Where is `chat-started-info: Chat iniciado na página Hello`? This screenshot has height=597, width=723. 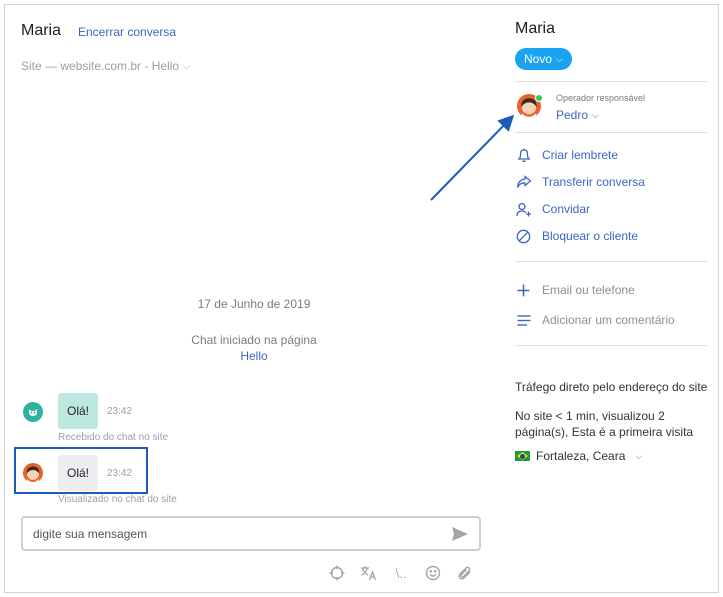
chat-started-info: Chat iniciado na página Hello is located at coordinates (254, 348).